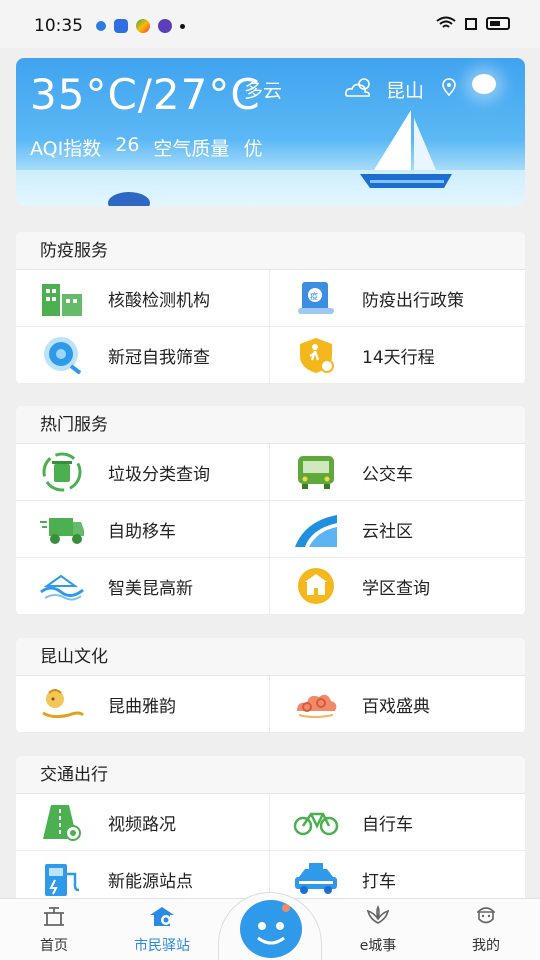 Image resolution: width=540 pixels, height=960 pixels. I want to click on service-label: 学区查询, so click(396, 588).